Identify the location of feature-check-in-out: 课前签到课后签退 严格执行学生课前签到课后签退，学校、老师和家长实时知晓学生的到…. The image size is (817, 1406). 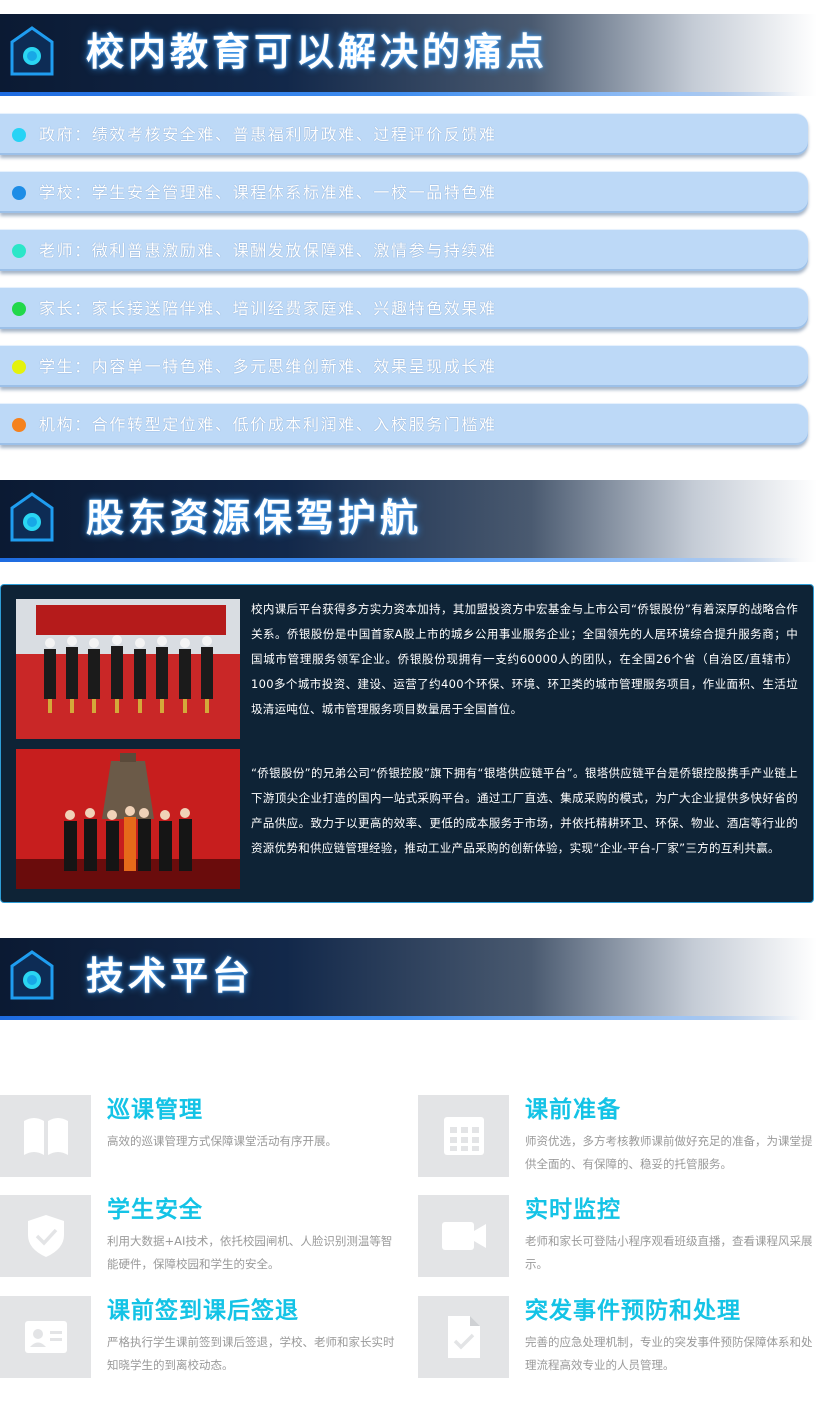
(200, 1337).